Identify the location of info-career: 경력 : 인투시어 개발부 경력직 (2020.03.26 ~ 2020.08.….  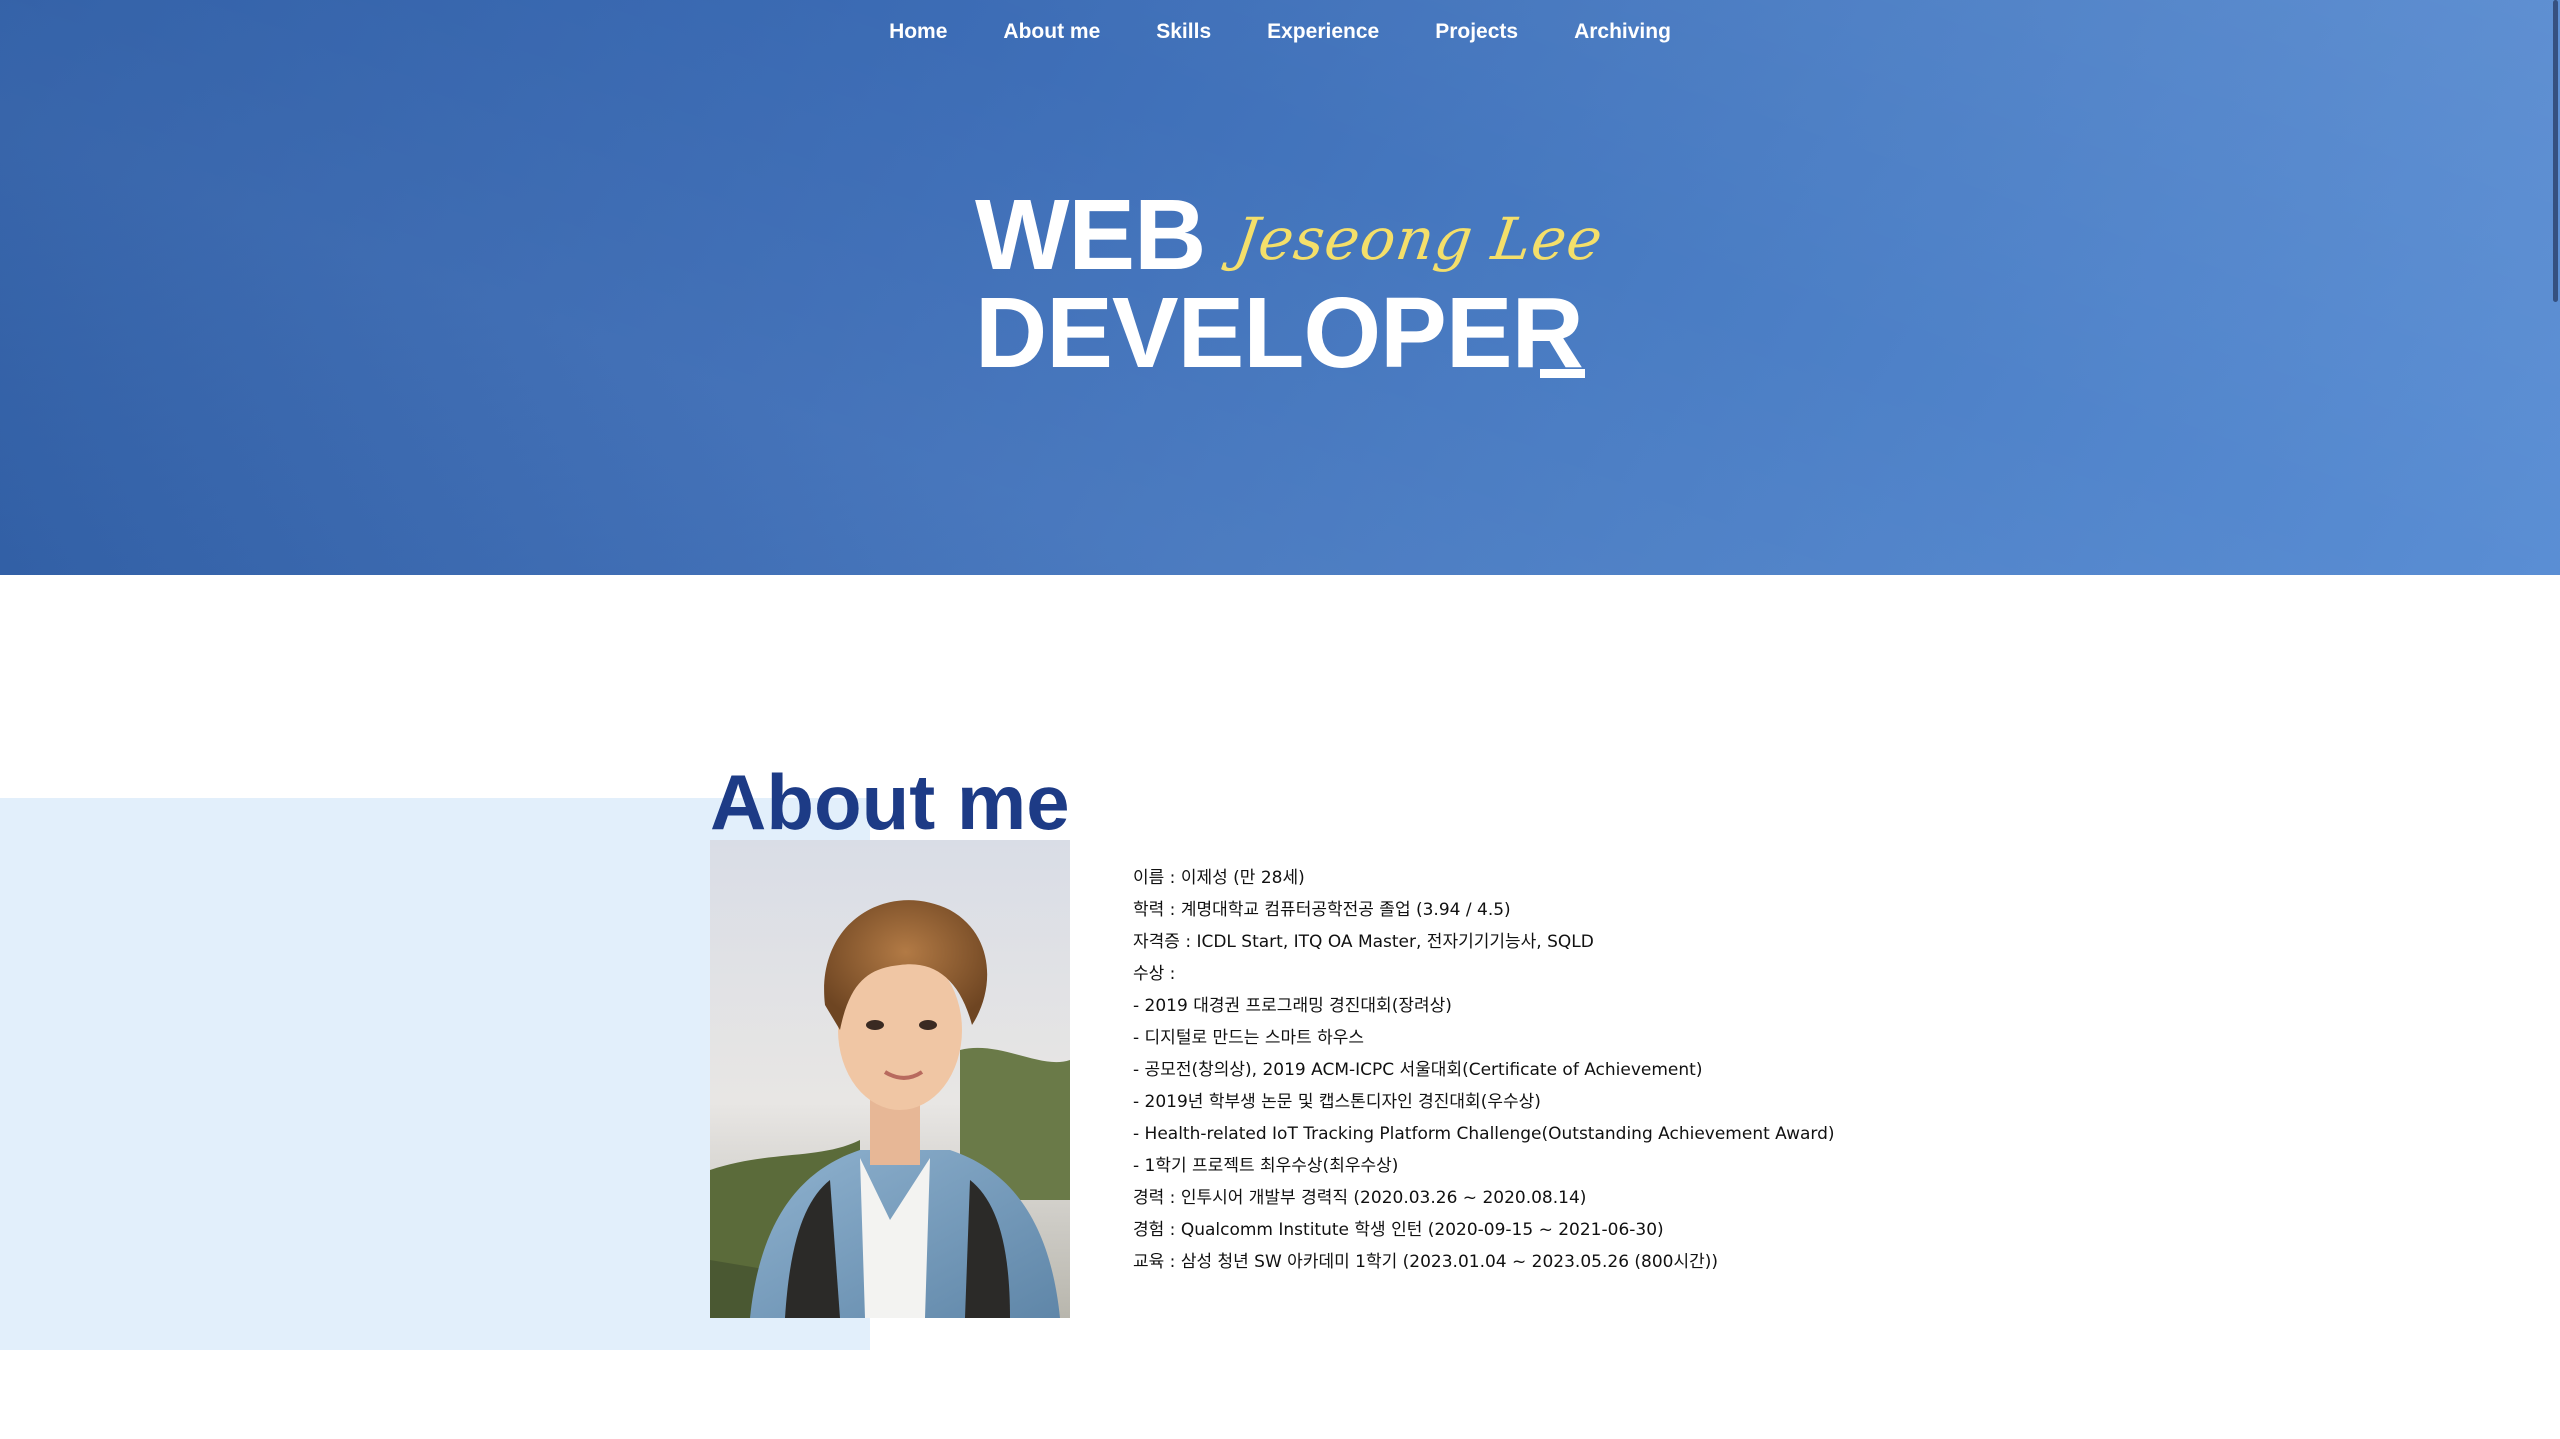
(1360, 1198).